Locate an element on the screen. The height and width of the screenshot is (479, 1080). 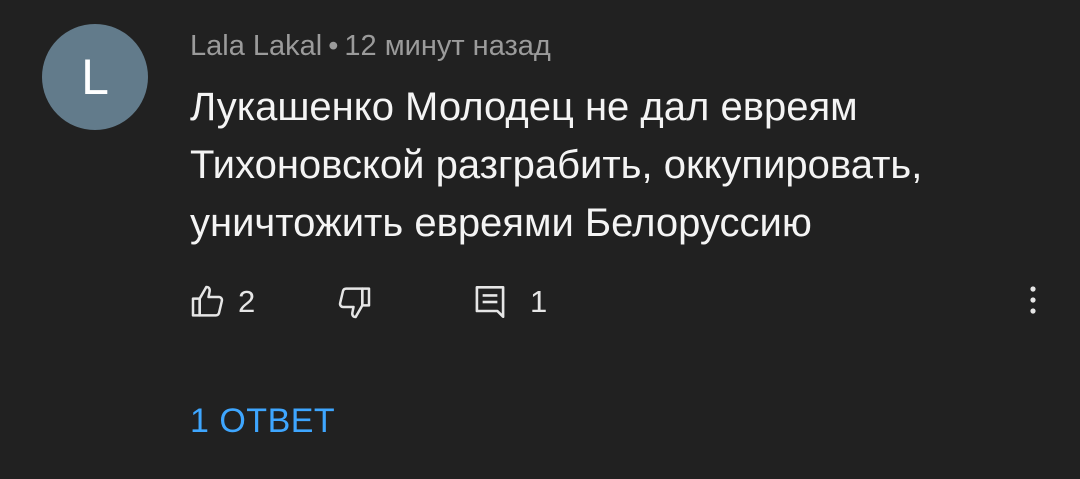
thumbs-up-icon is located at coordinates (208, 302).